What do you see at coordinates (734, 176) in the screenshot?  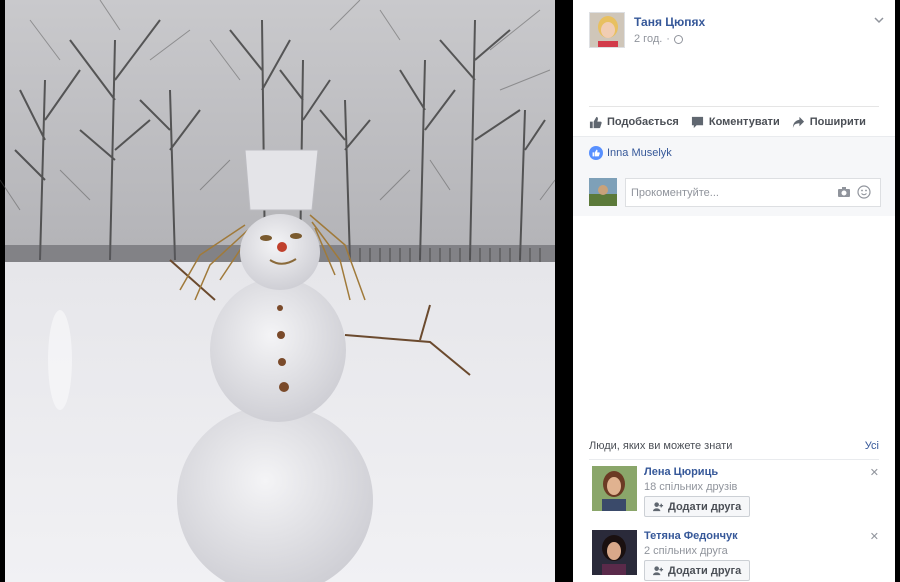 I see `comments-section: Inna Muselyk` at bounding box center [734, 176].